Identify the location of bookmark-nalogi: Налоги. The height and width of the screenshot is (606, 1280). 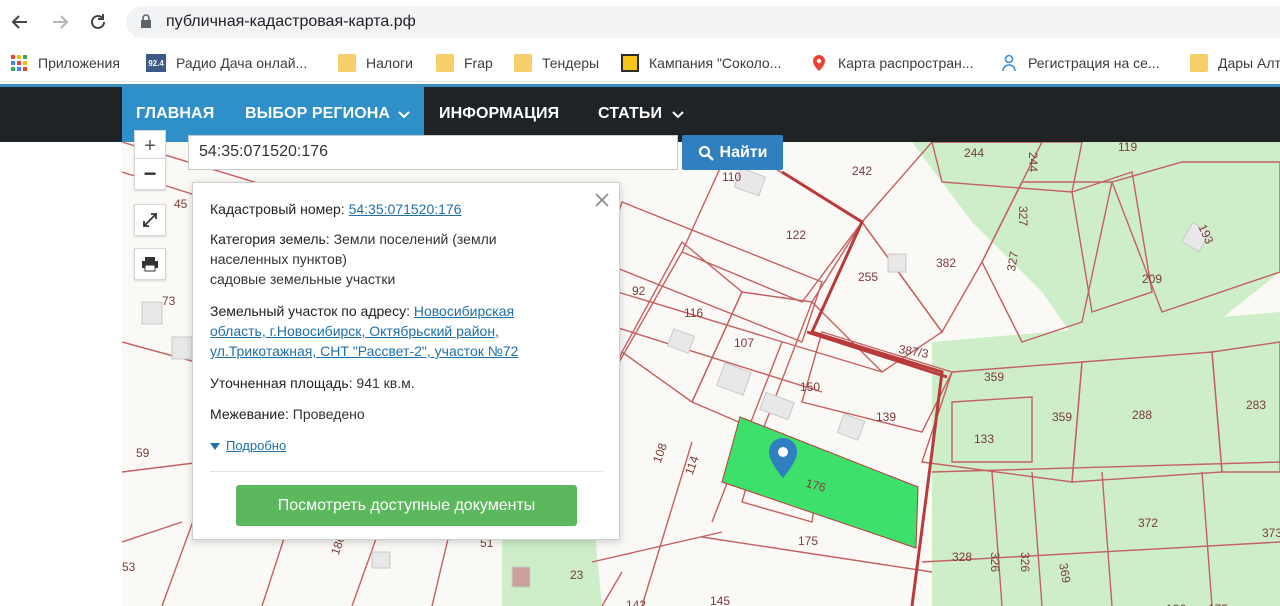
(375, 63).